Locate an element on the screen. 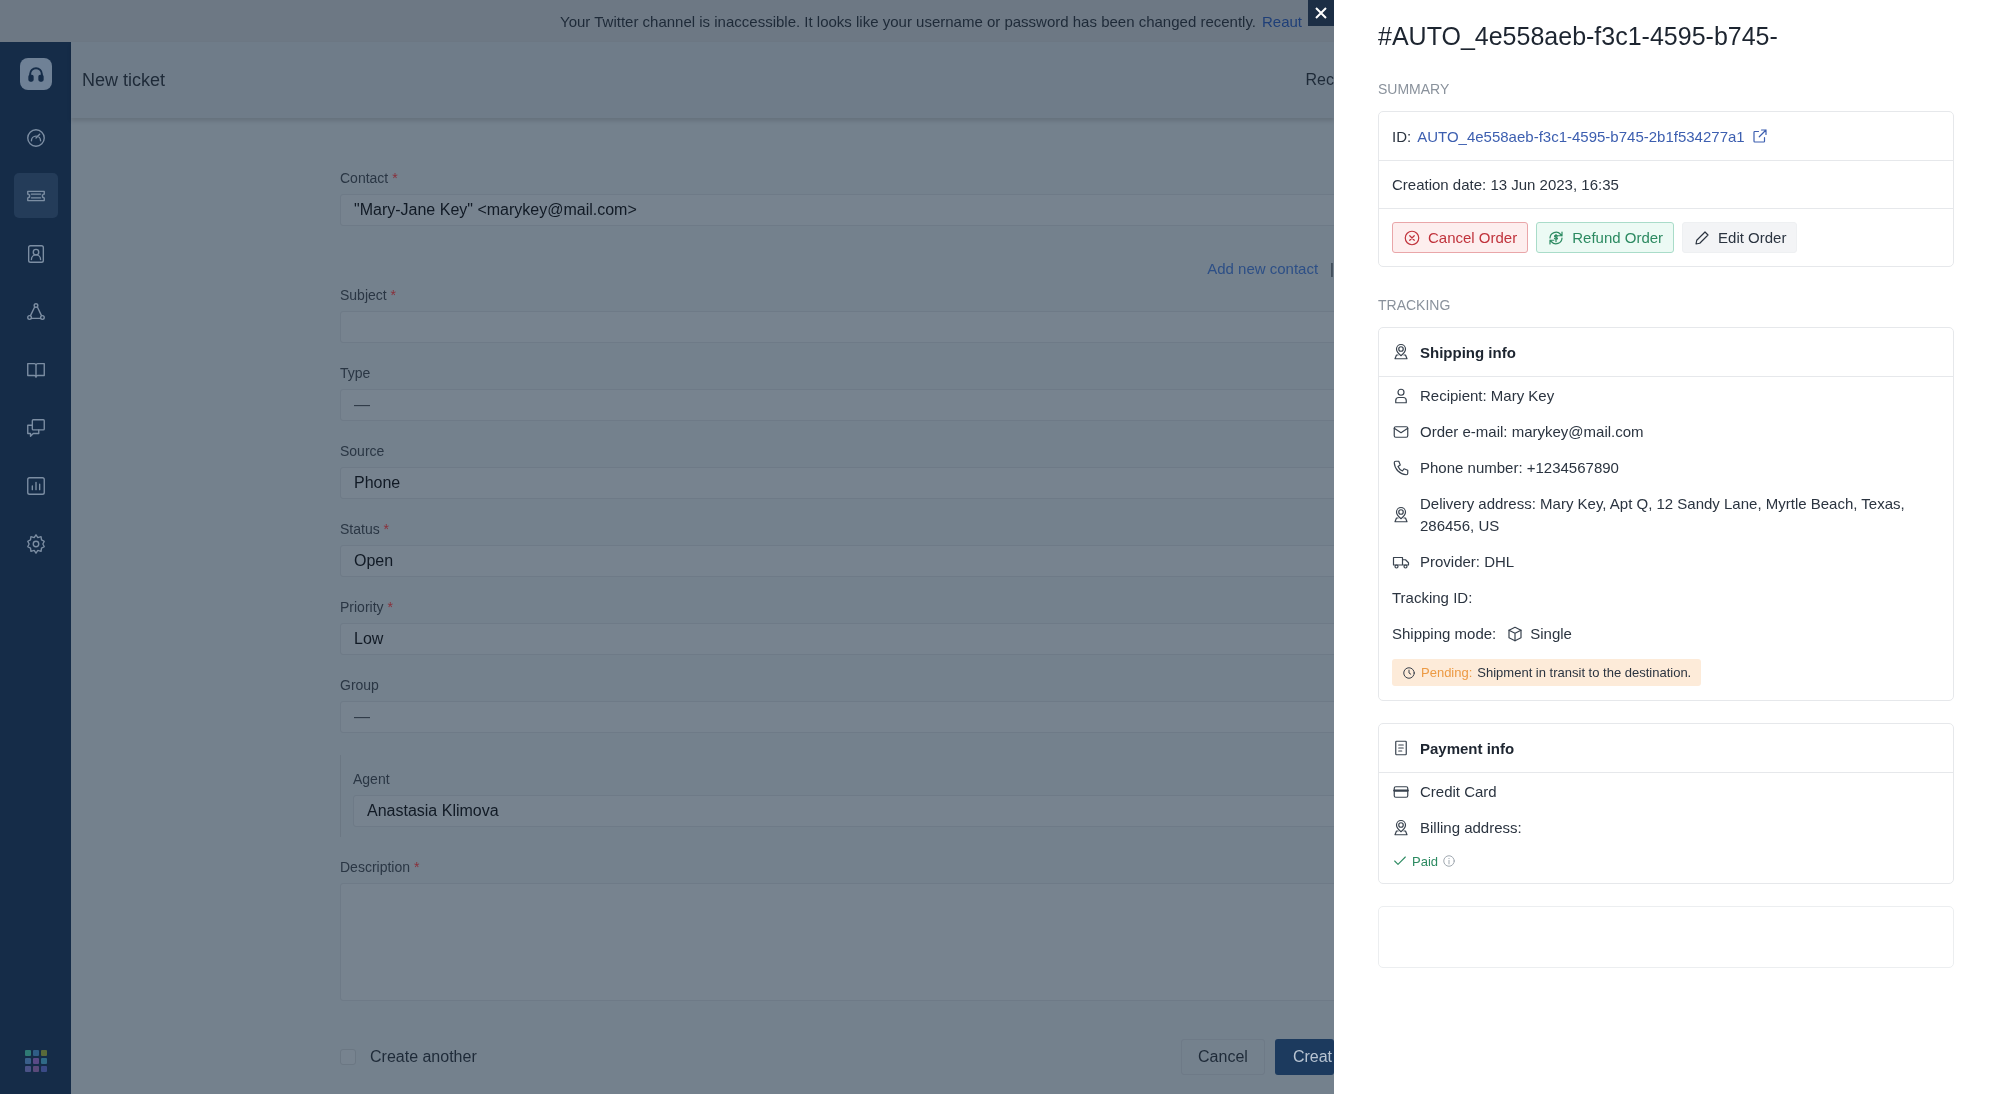 The height and width of the screenshot is (1094, 2000). card-title: Shipping info is located at coordinates (1468, 352).